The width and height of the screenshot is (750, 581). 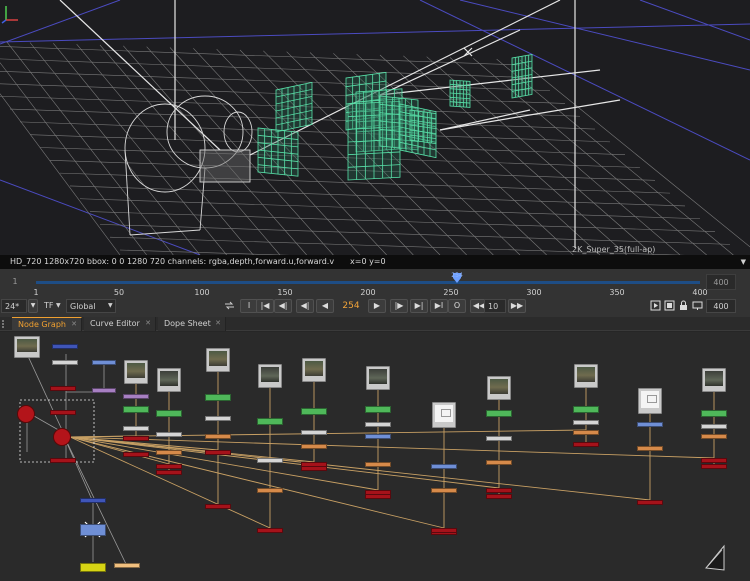 I want to click on scene-node, so click(x=62, y=437).